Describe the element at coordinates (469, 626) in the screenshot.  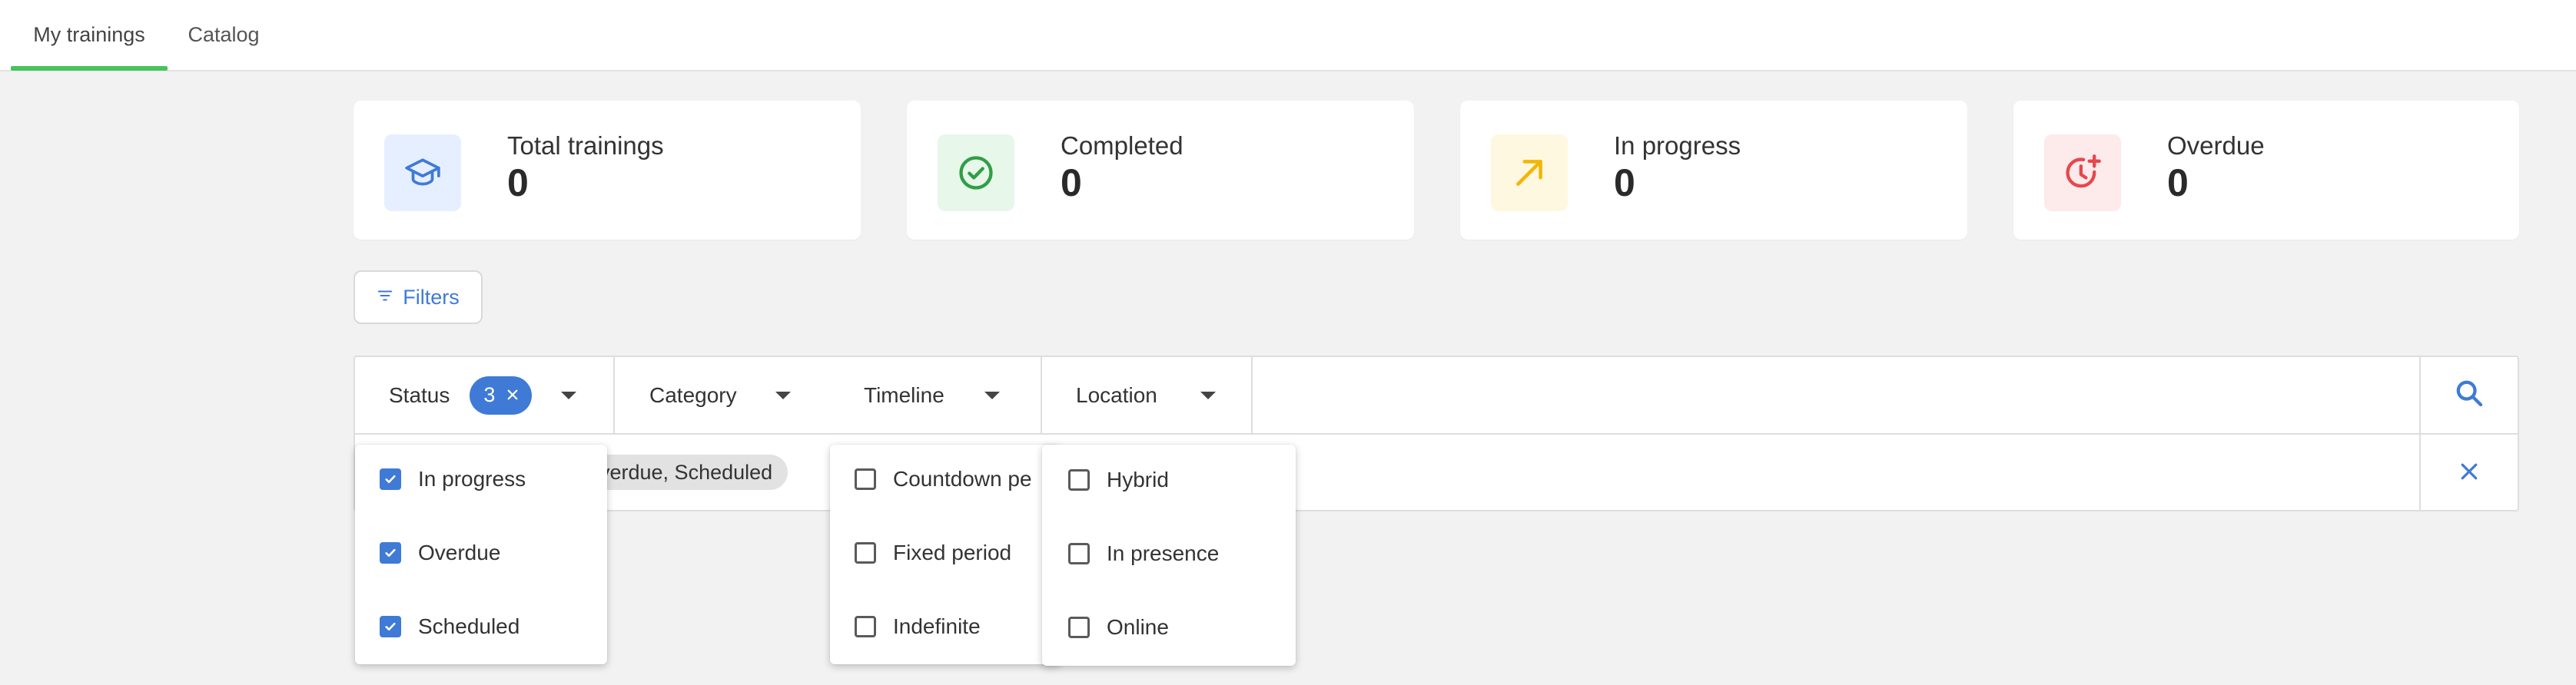
I see `option-label: Scheduled` at that location.